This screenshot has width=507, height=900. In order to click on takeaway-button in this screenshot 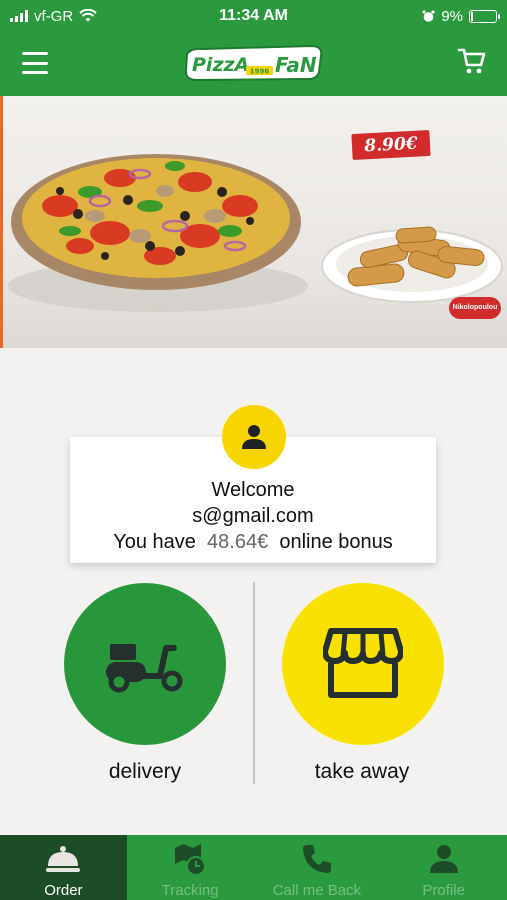, I will do `click(363, 664)`.